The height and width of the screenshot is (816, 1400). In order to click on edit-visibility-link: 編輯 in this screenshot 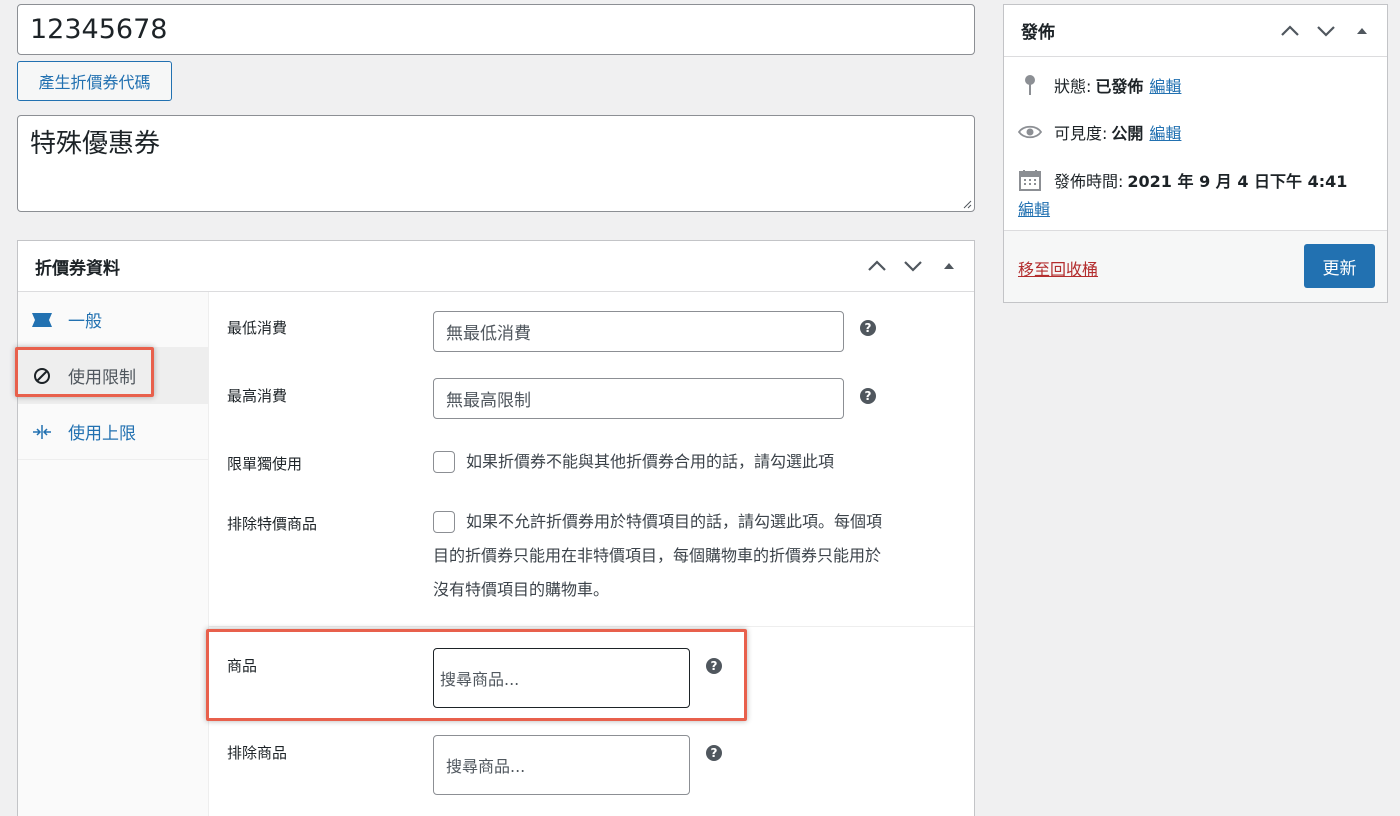, I will do `click(1165, 132)`.